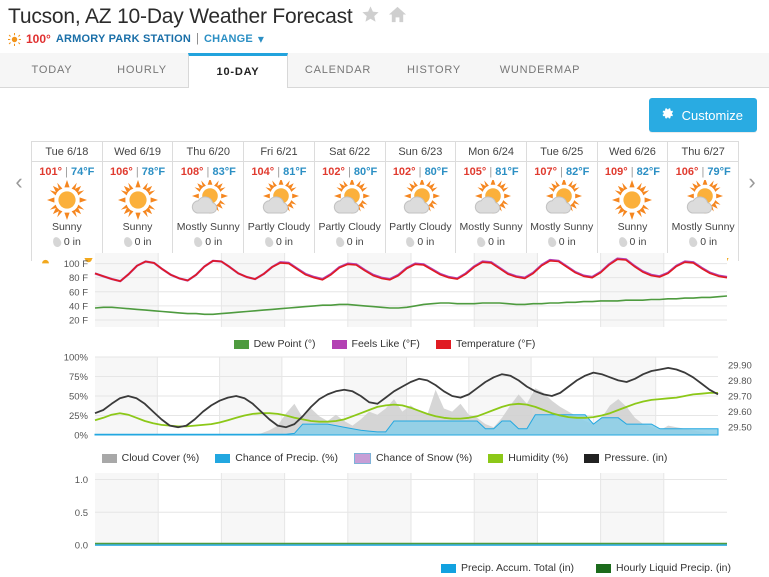  What do you see at coordinates (153, 172) in the screenshot?
I see `forecast-low: 78°F` at bounding box center [153, 172].